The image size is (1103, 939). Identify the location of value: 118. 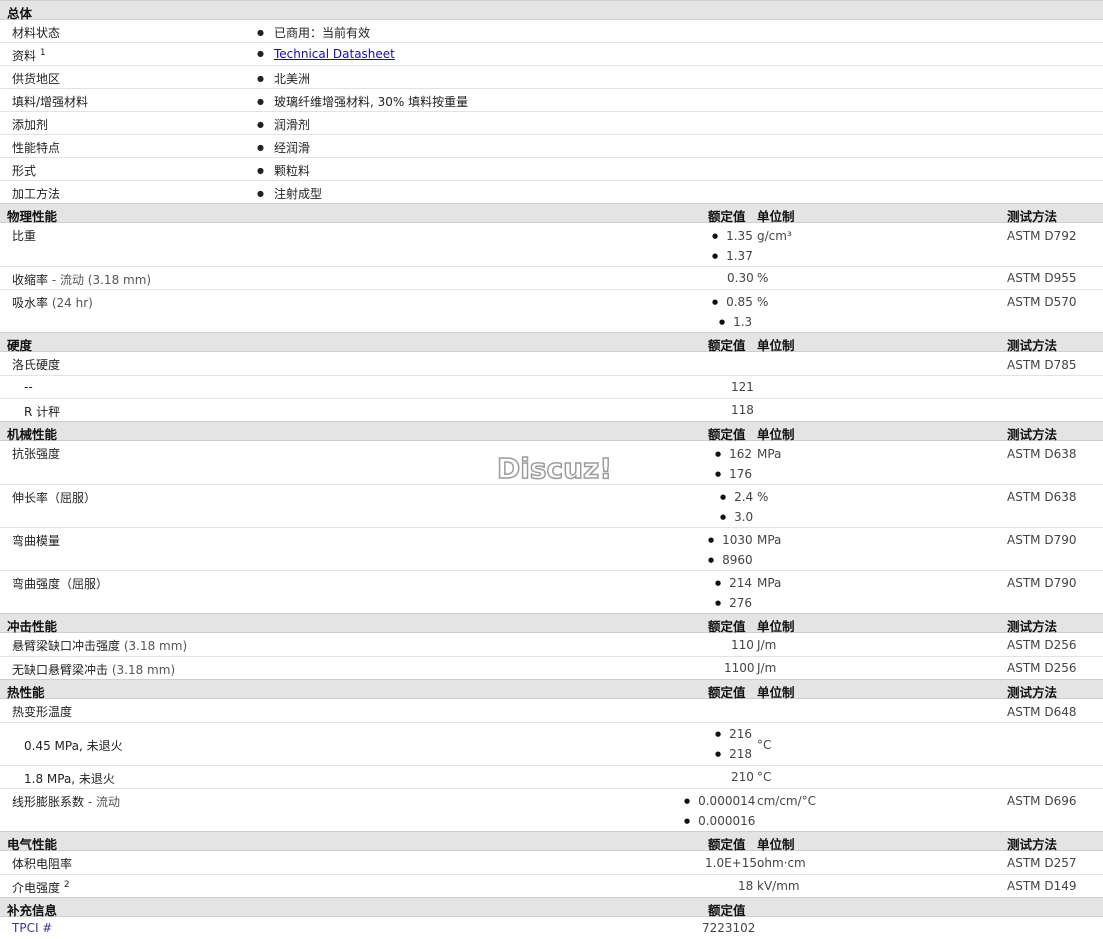
(742, 410).